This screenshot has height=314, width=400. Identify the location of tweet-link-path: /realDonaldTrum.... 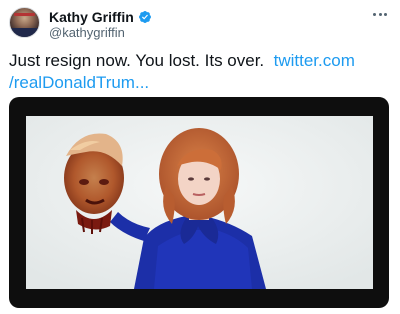
(79, 82).